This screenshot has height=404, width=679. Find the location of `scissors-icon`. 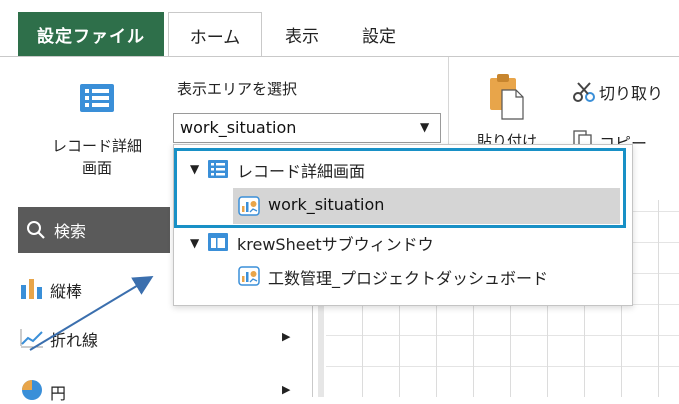

scissors-icon is located at coordinates (584, 92).